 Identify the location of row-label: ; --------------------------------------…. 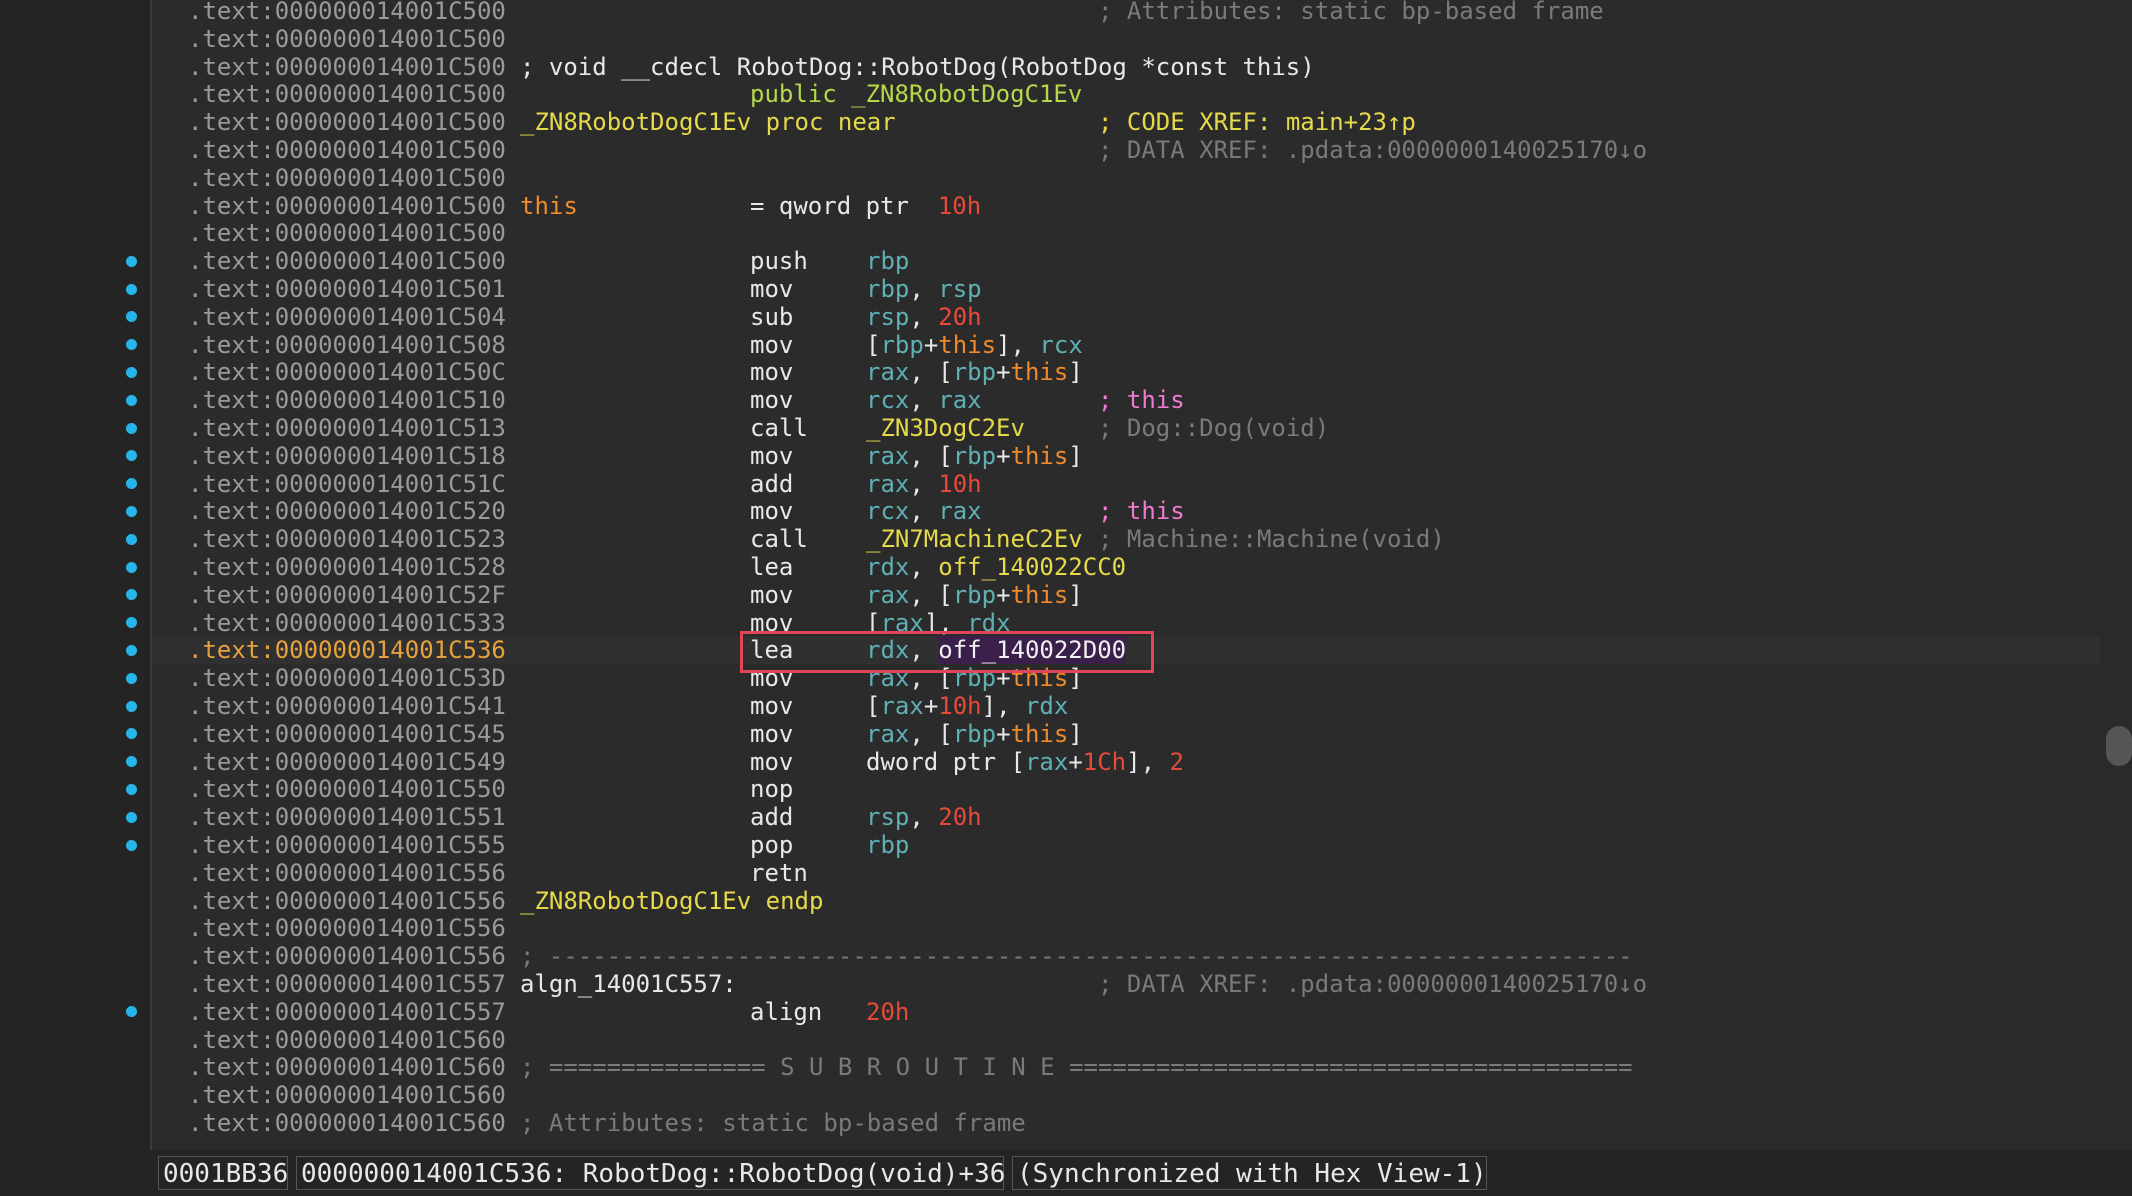
(1076, 956).